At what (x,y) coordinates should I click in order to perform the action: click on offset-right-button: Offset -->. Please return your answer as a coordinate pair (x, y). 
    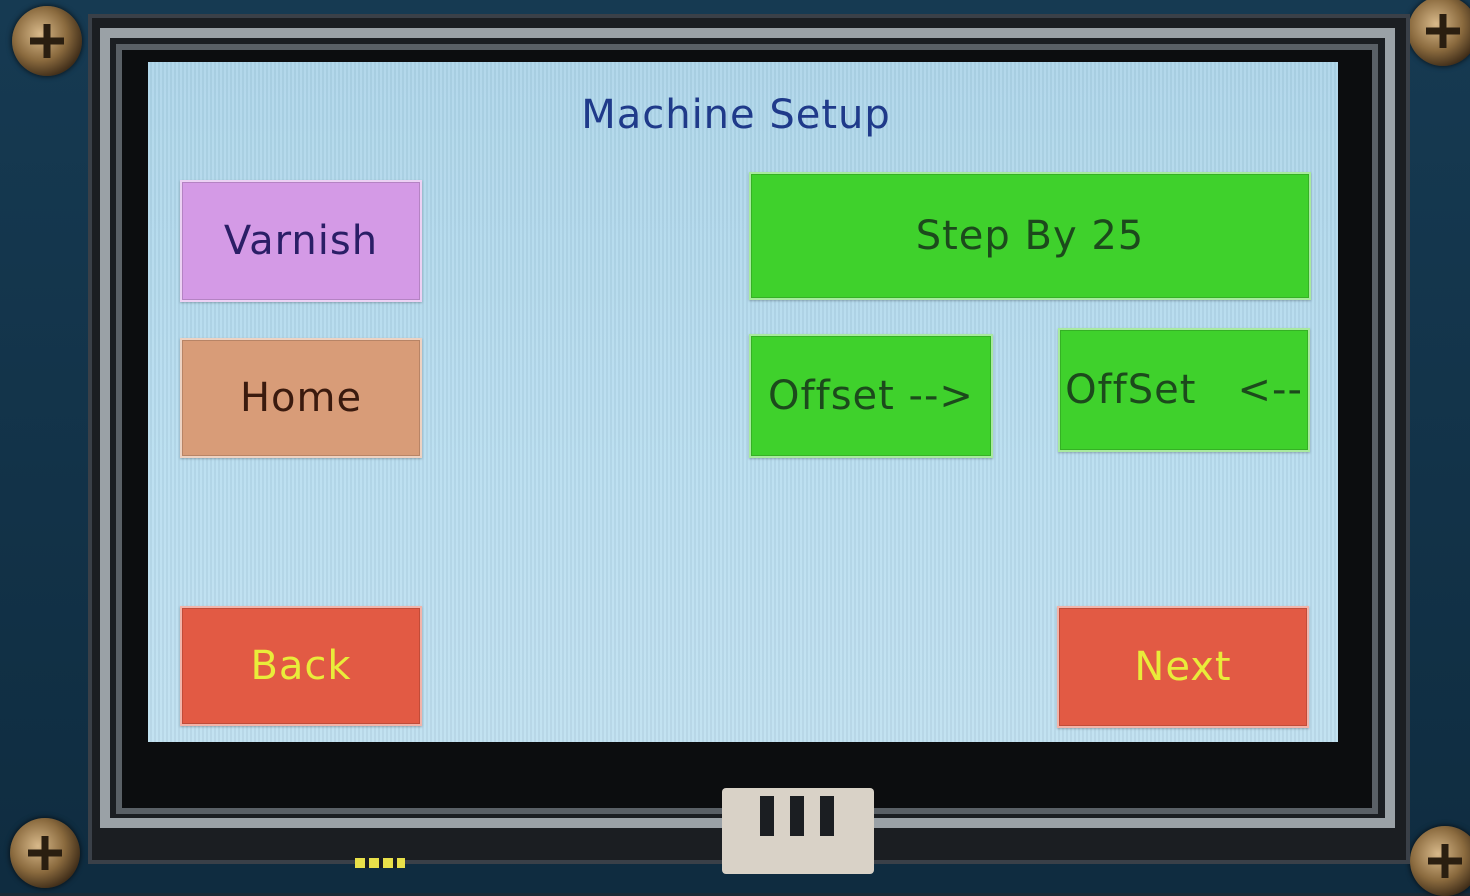
    Looking at the image, I should click on (871, 396).